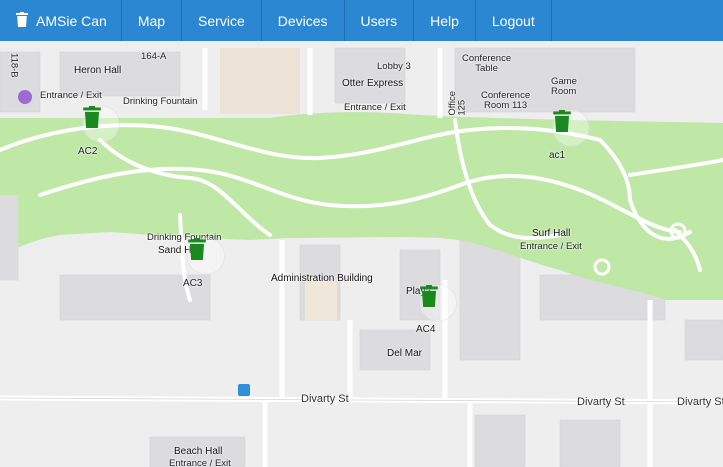 Image resolution: width=723 pixels, height=467 pixels. What do you see at coordinates (88, 151) in the screenshot?
I see `label-ac2: AC2` at bounding box center [88, 151].